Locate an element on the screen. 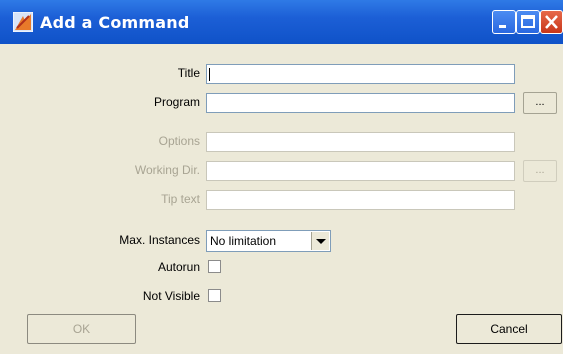 This screenshot has height=354, width=563. options-label: Options is located at coordinates (179, 141).